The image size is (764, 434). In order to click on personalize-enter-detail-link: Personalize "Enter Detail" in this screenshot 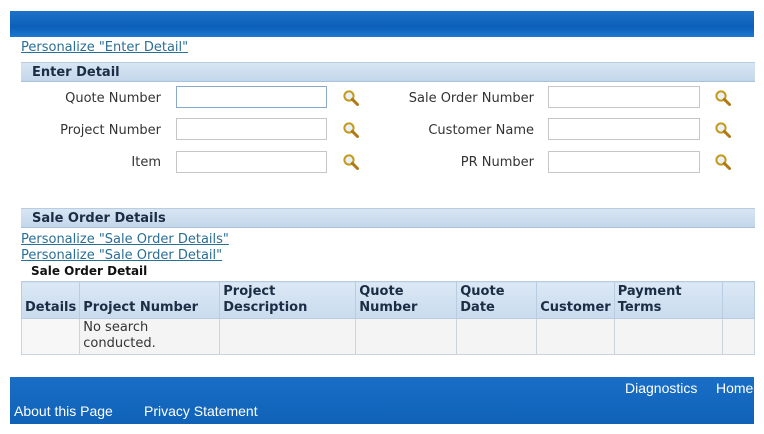, I will do `click(104, 47)`.